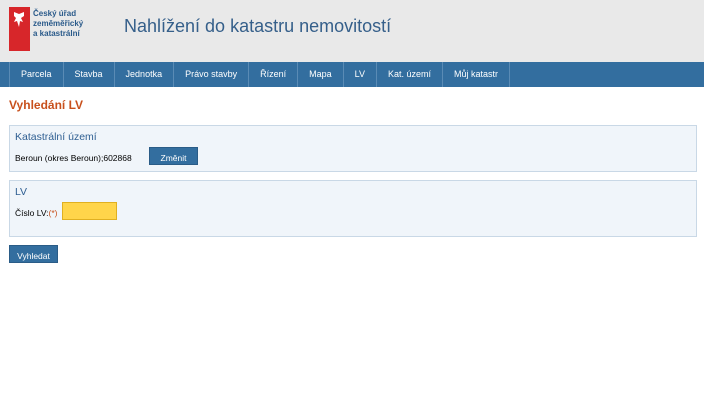 This screenshot has width=704, height=396. Describe the element at coordinates (55, 13) in the screenshot. I see `logo-line-1: Český úřad` at that location.